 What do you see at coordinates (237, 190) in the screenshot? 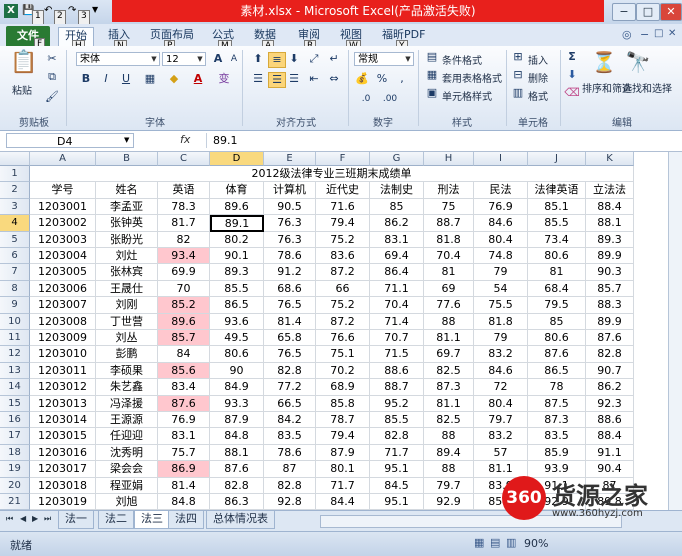
I see `column-label: 体育` at bounding box center [237, 190].